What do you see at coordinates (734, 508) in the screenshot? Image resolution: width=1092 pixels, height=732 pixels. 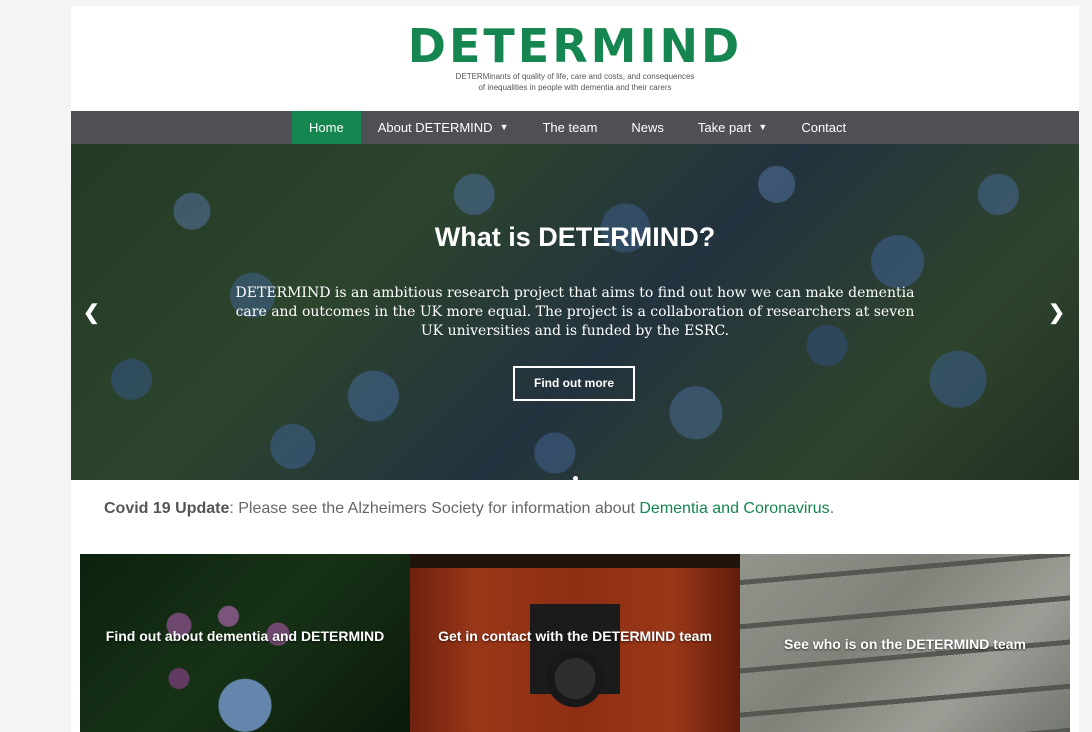 I see `dementia-coronavirus-link: Dementia and Coronavirus` at bounding box center [734, 508].